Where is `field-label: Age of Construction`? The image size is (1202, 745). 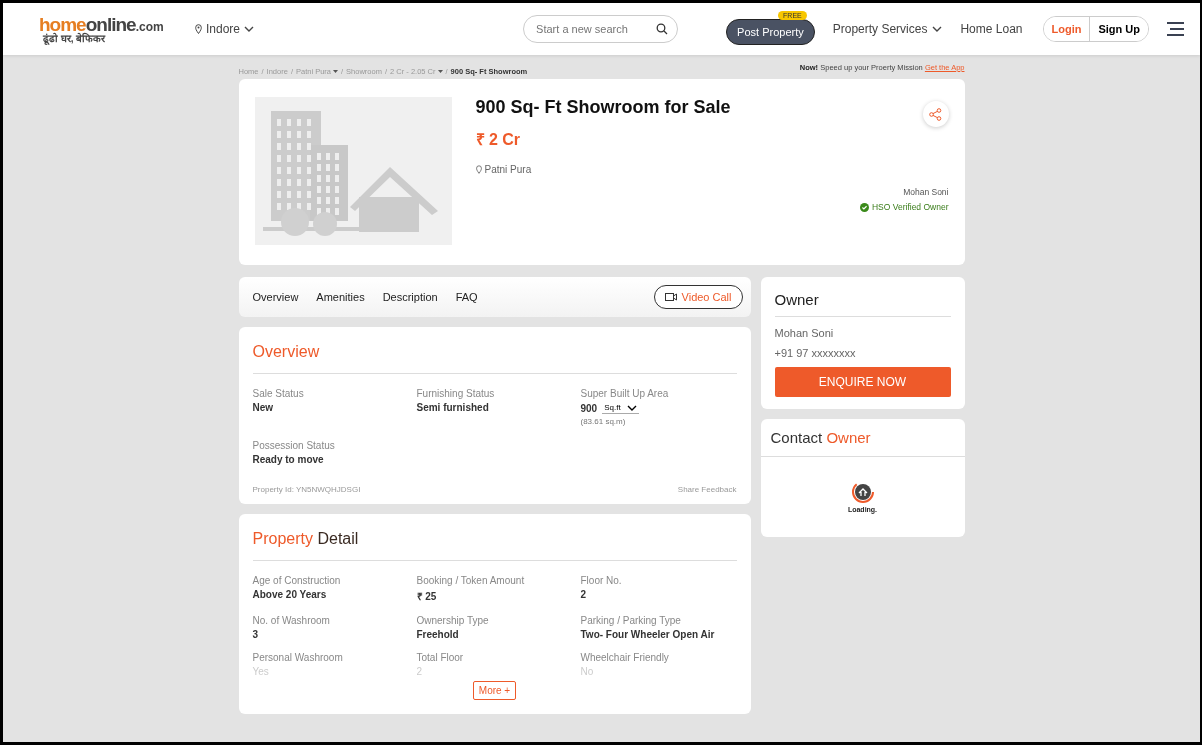
field-label: Age of Construction is located at coordinates (297, 580).